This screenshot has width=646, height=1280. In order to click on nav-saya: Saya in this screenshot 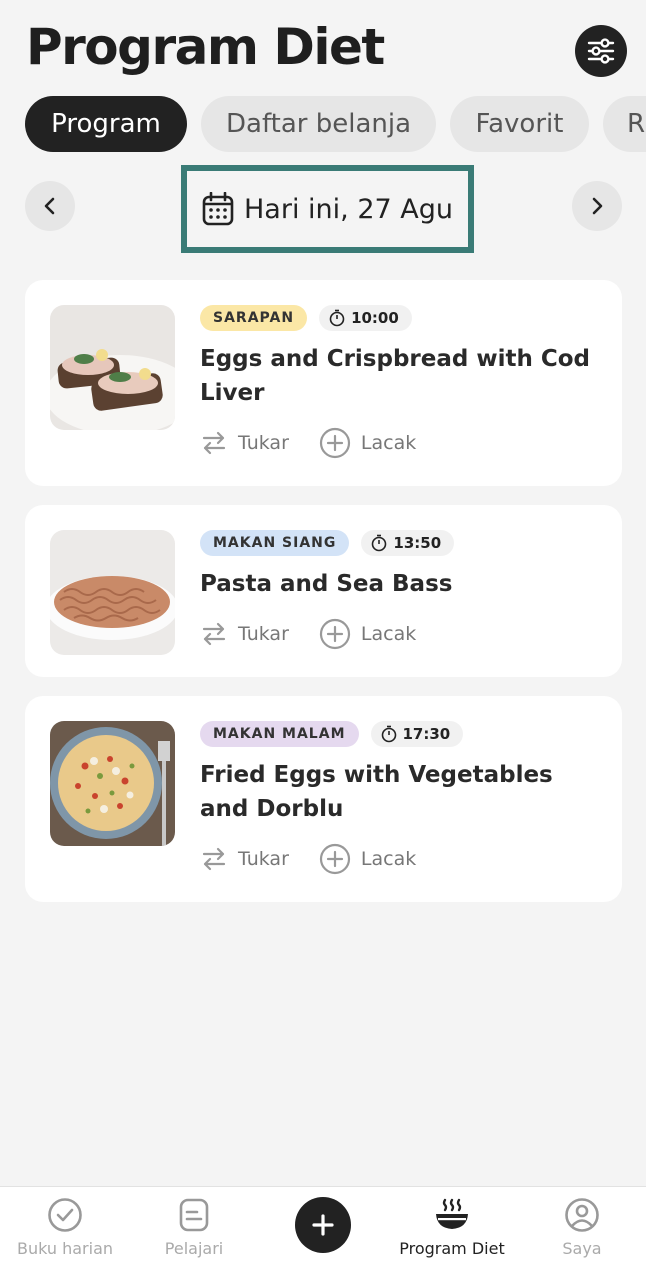, I will do `click(581, 1227)`.